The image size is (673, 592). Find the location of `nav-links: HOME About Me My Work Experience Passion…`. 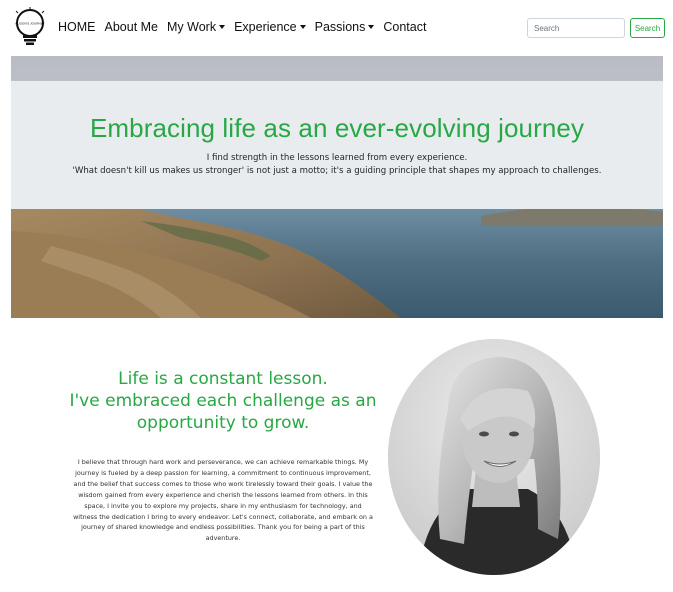

nav-links: HOME About Me My Work Experience Passion… is located at coordinates (246, 27).